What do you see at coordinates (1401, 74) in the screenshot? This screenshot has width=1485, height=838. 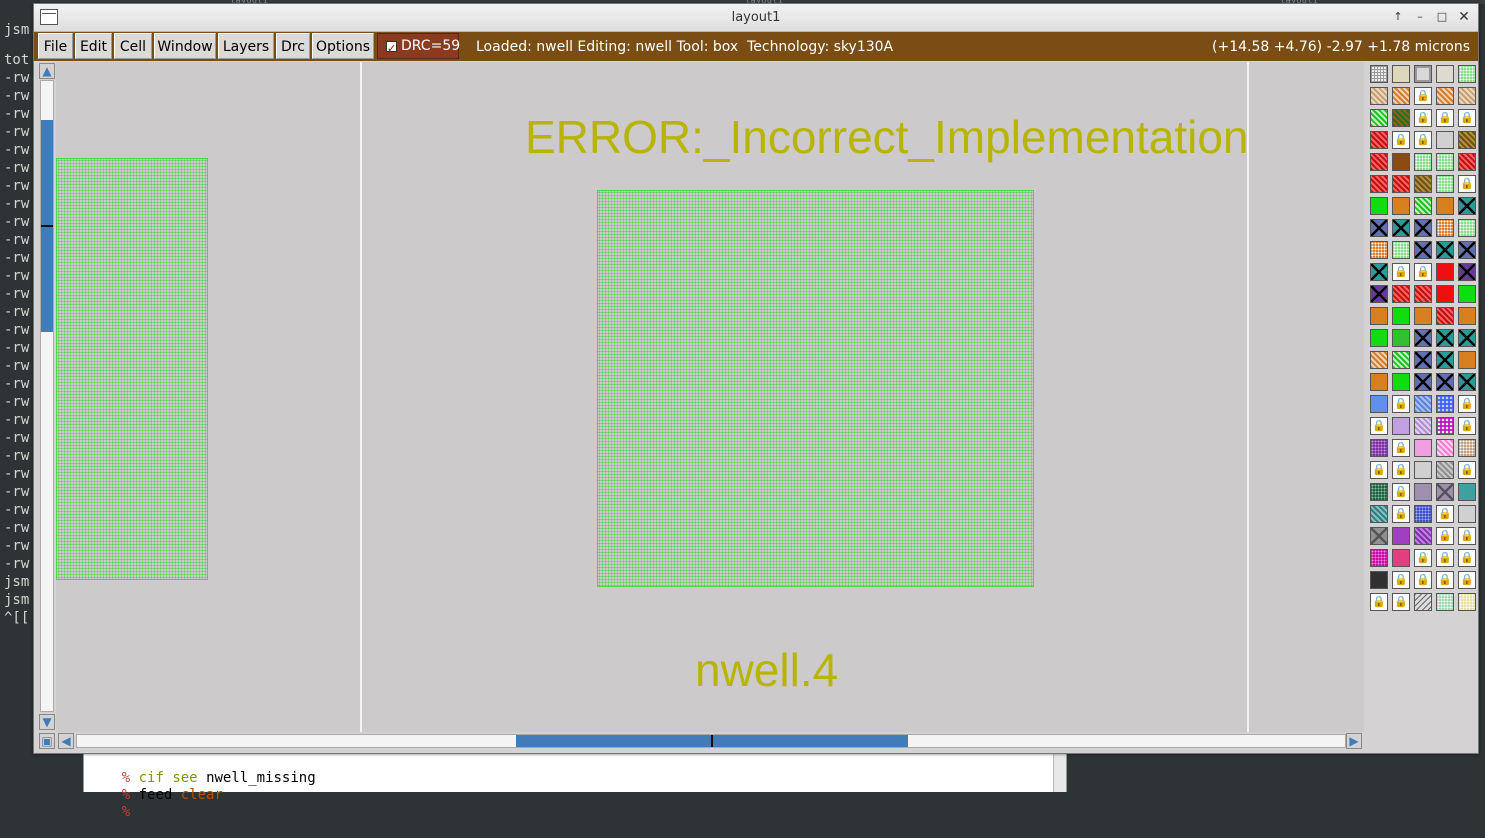 I see `layer-swatch-tan` at bounding box center [1401, 74].